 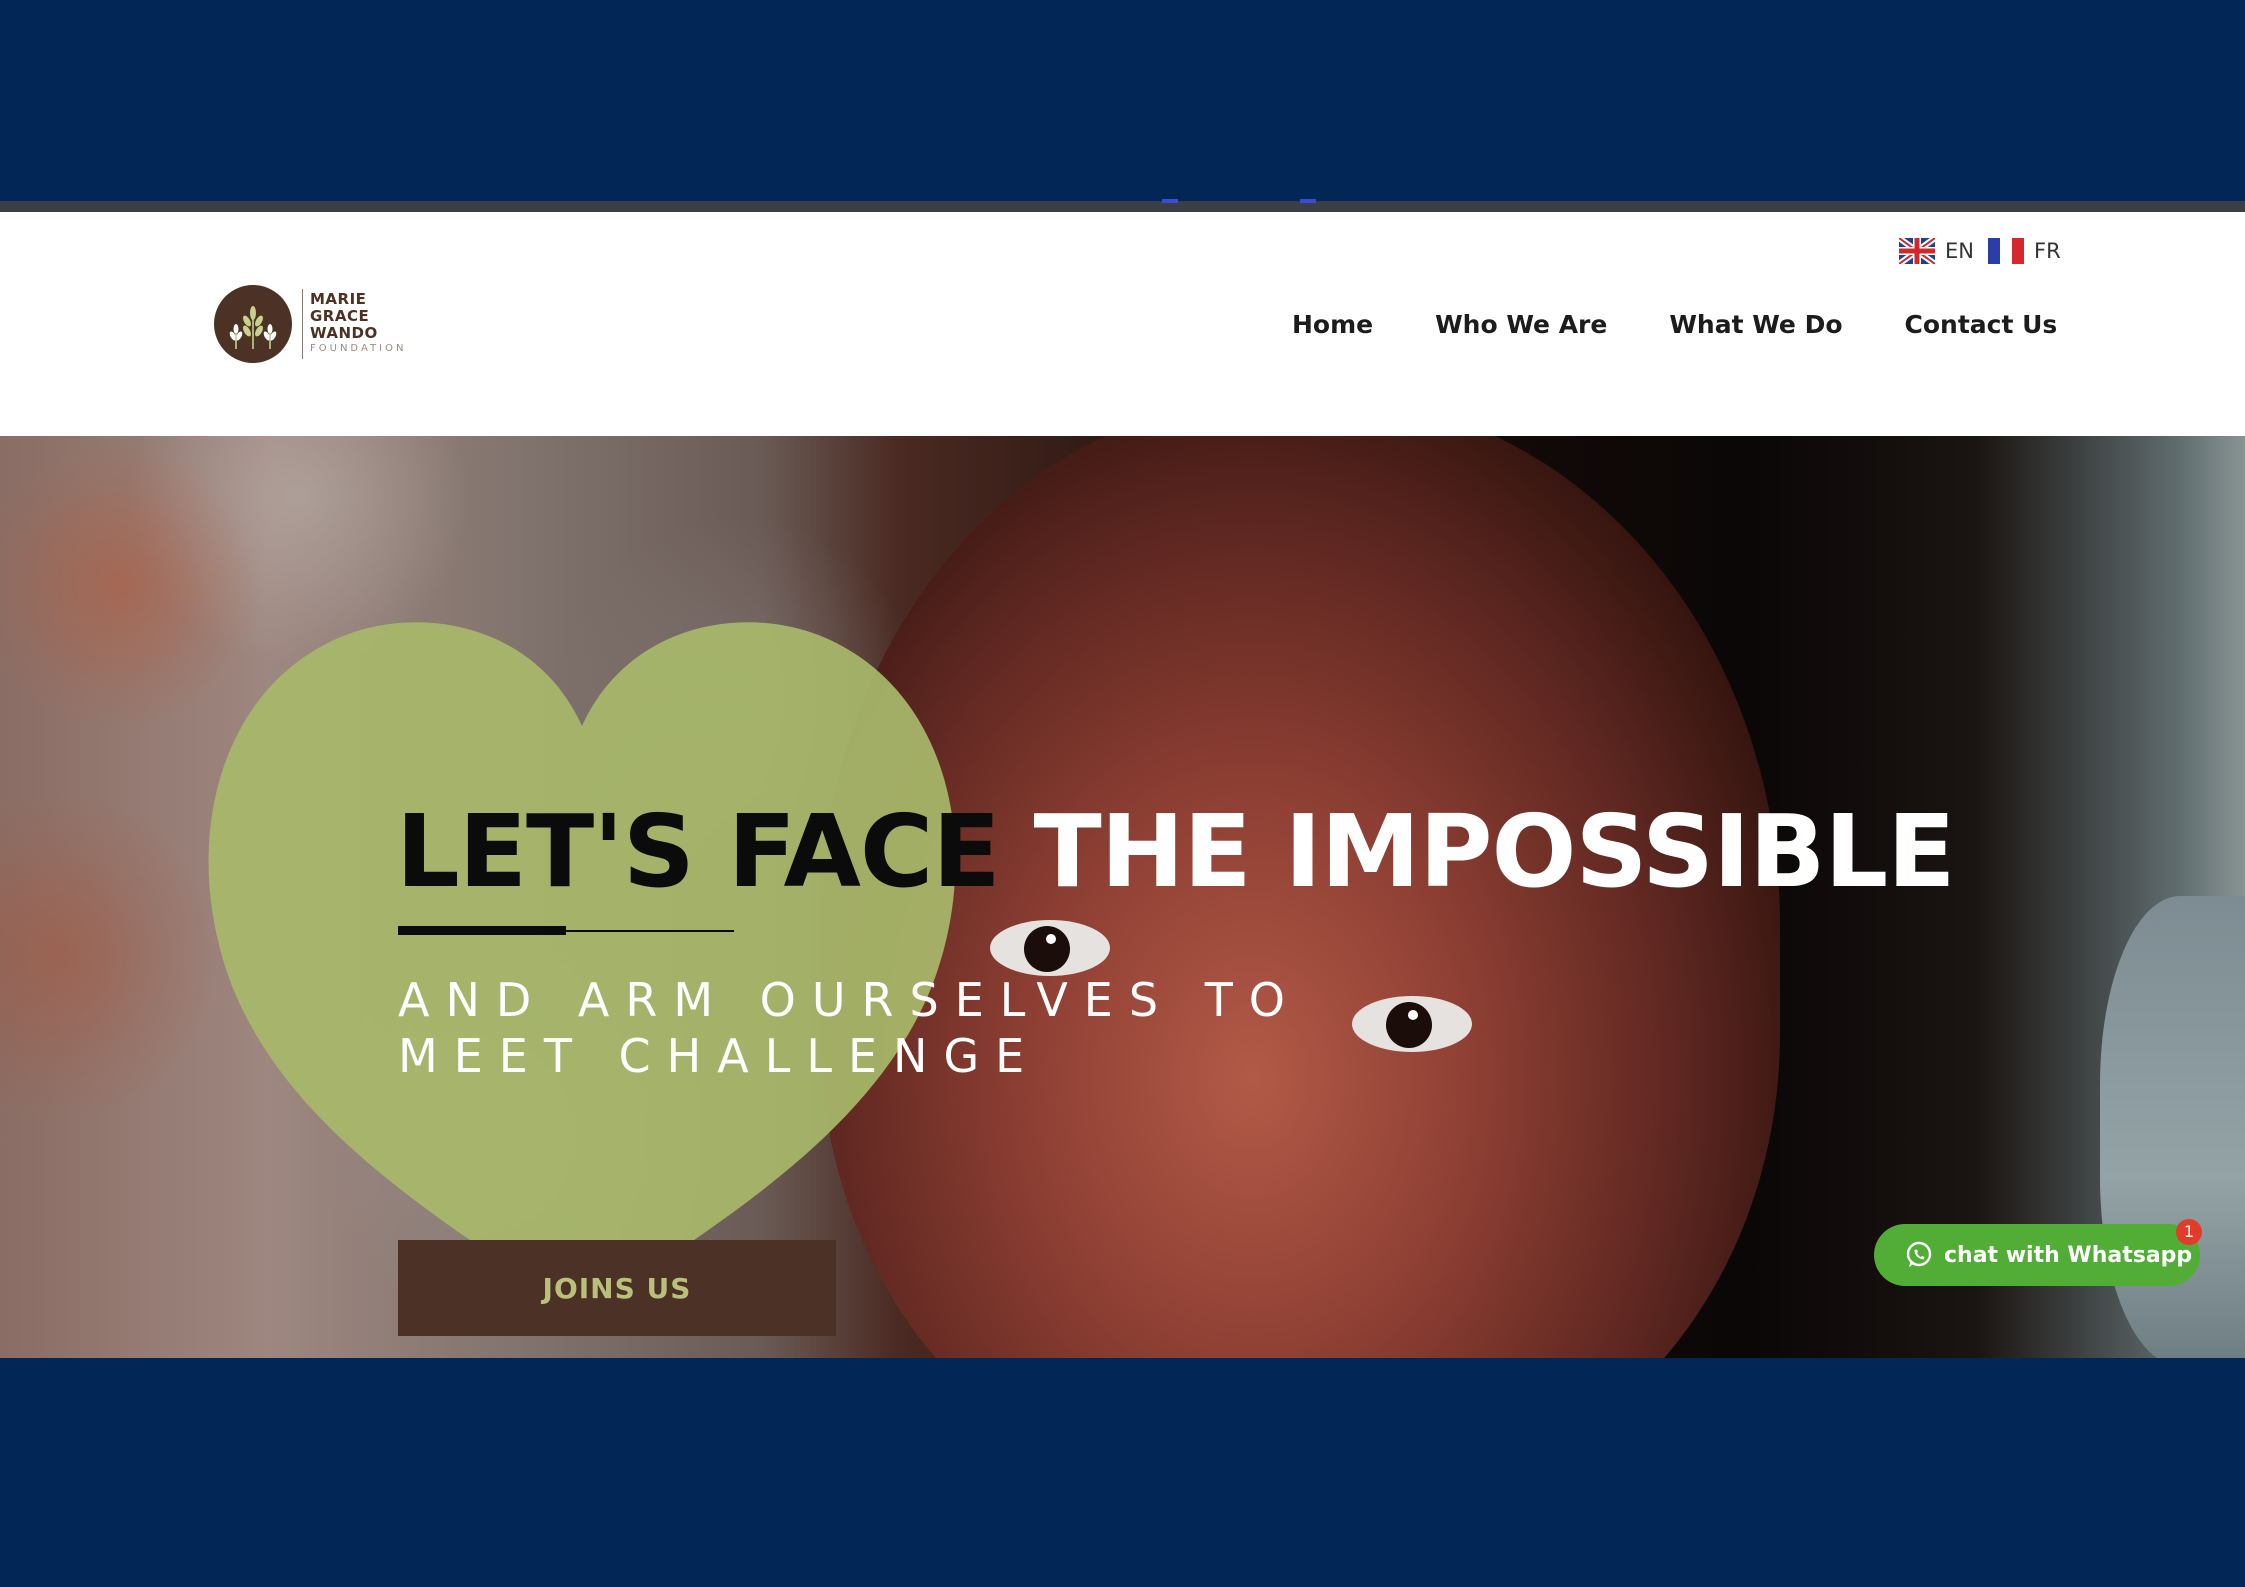 I want to click on hero-headline: LET'S FACE THE IMPOSSIBLE, so click(x=1176, y=852).